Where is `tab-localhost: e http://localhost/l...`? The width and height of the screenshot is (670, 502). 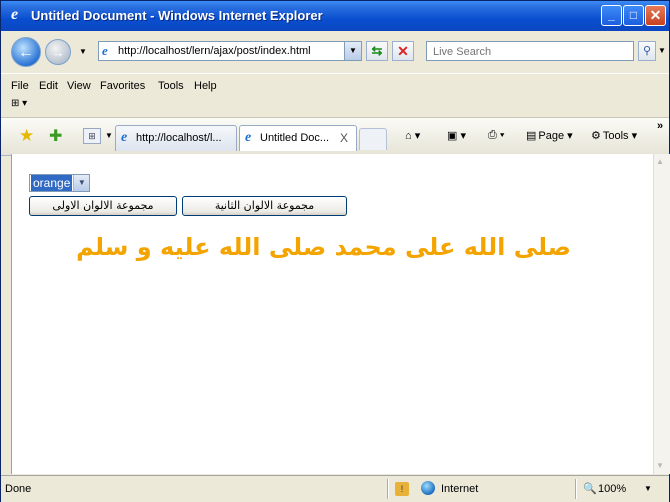
tab-localhost: e http://localhost/l... is located at coordinates (176, 138).